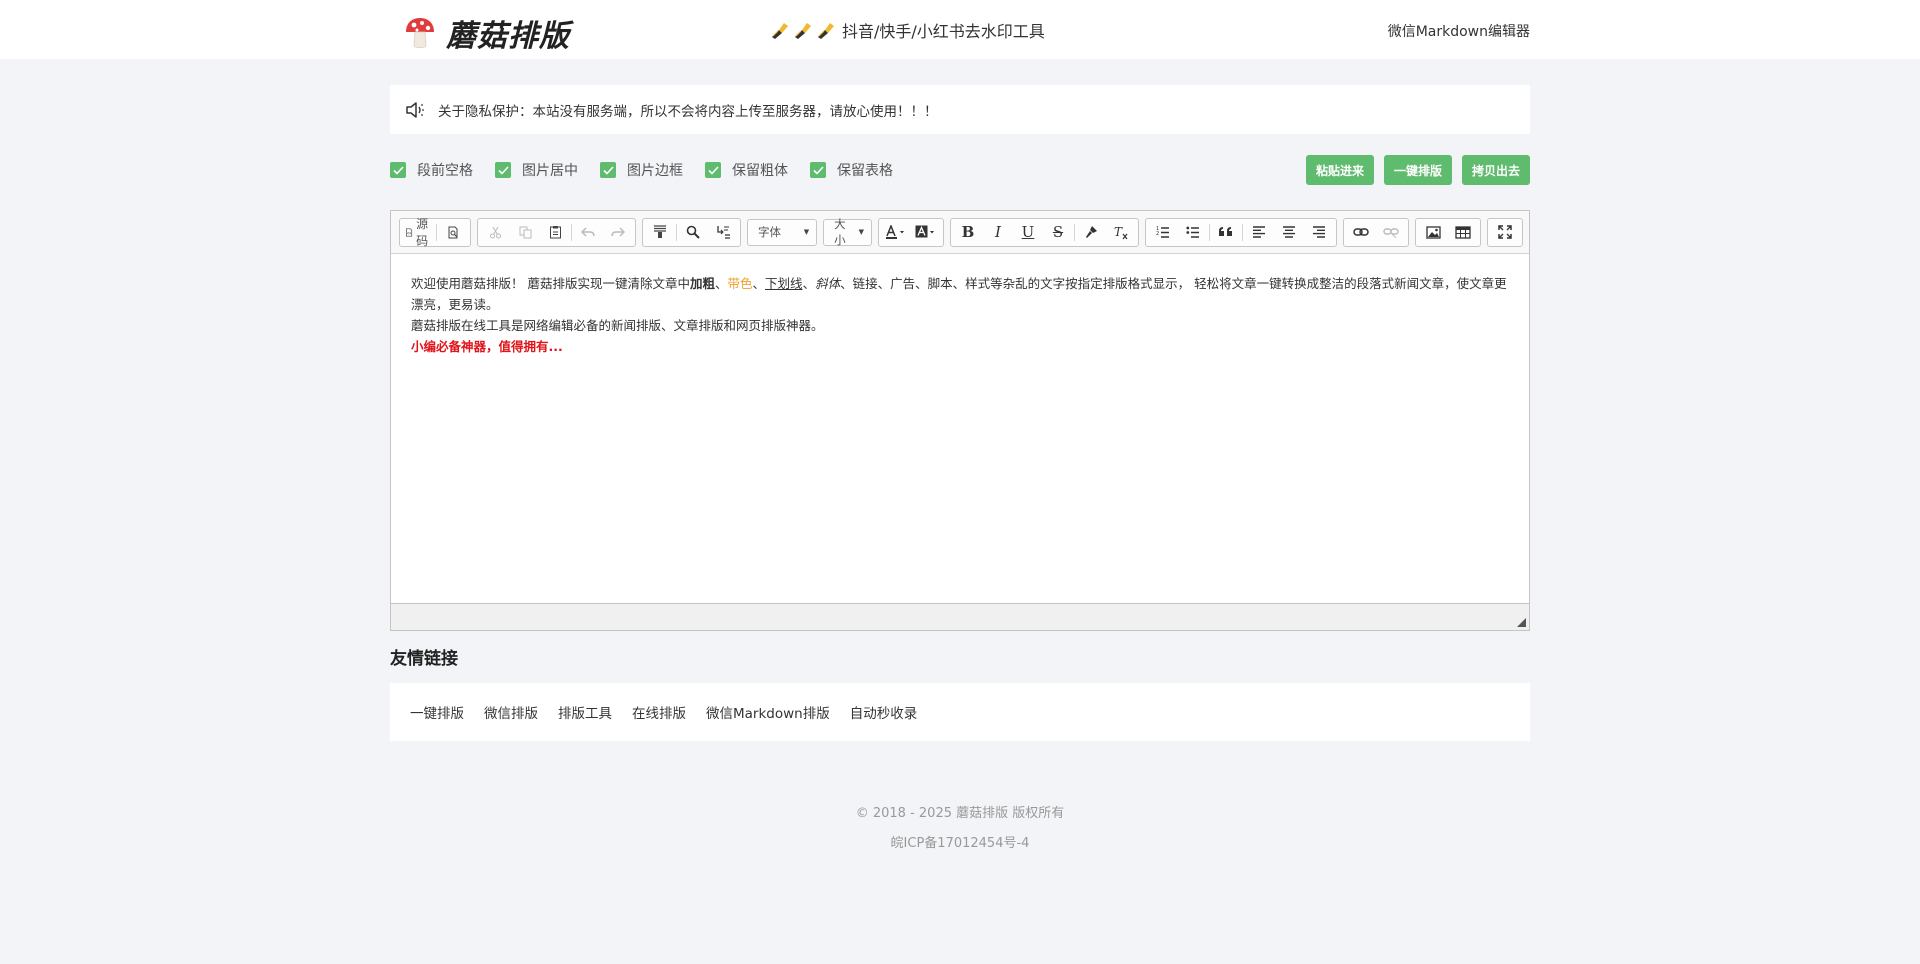 This screenshot has width=1920, height=964. Describe the element at coordinates (960, 109) in the screenshot. I see `privacy-notice: 关于隐私保护：本站没有服务端，所以不会将内容上传至服务器，请放心使用！！！` at that location.